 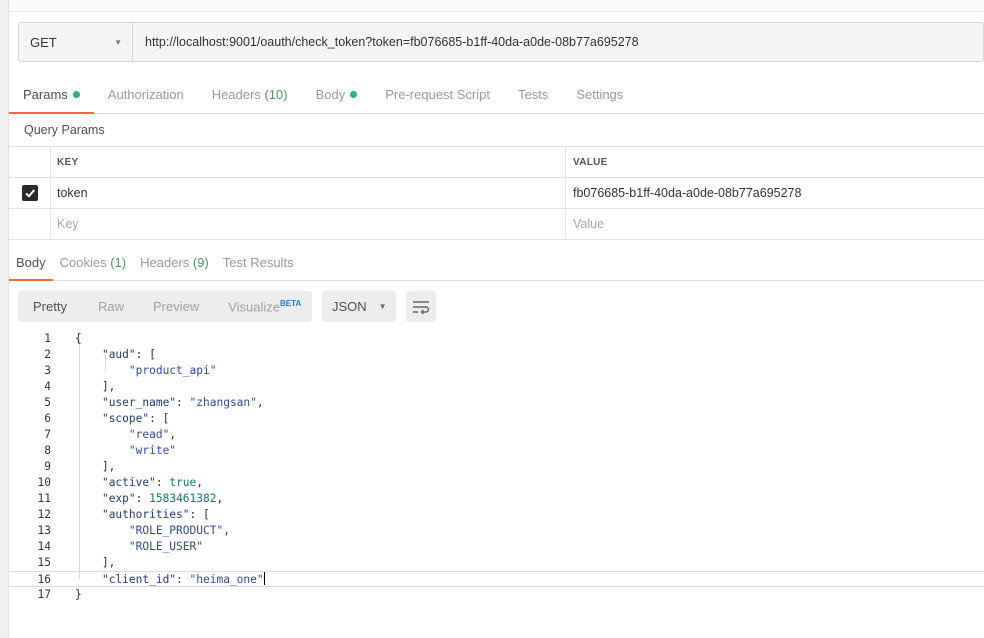 What do you see at coordinates (496, 499) in the screenshot?
I see `code-line: 11 "exp": 1583461382,` at bounding box center [496, 499].